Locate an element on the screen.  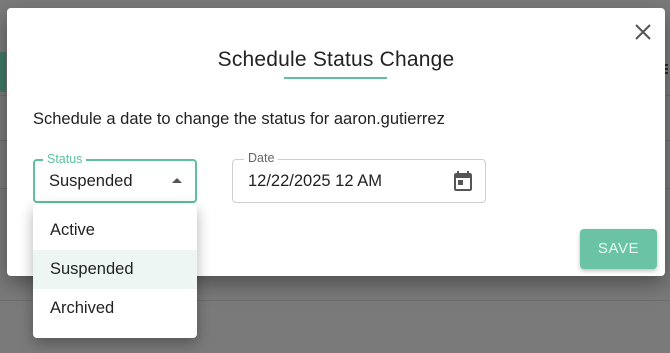
date-picker: Date 12/22/2025 12 AM is located at coordinates (359, 177).